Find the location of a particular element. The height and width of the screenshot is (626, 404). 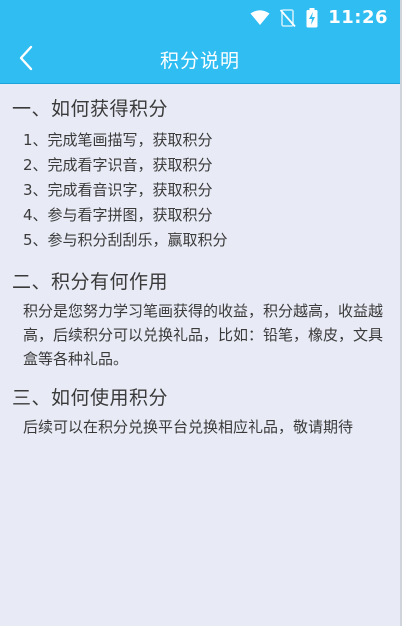

battery-charging-icon is located at coordinates (312, 18).